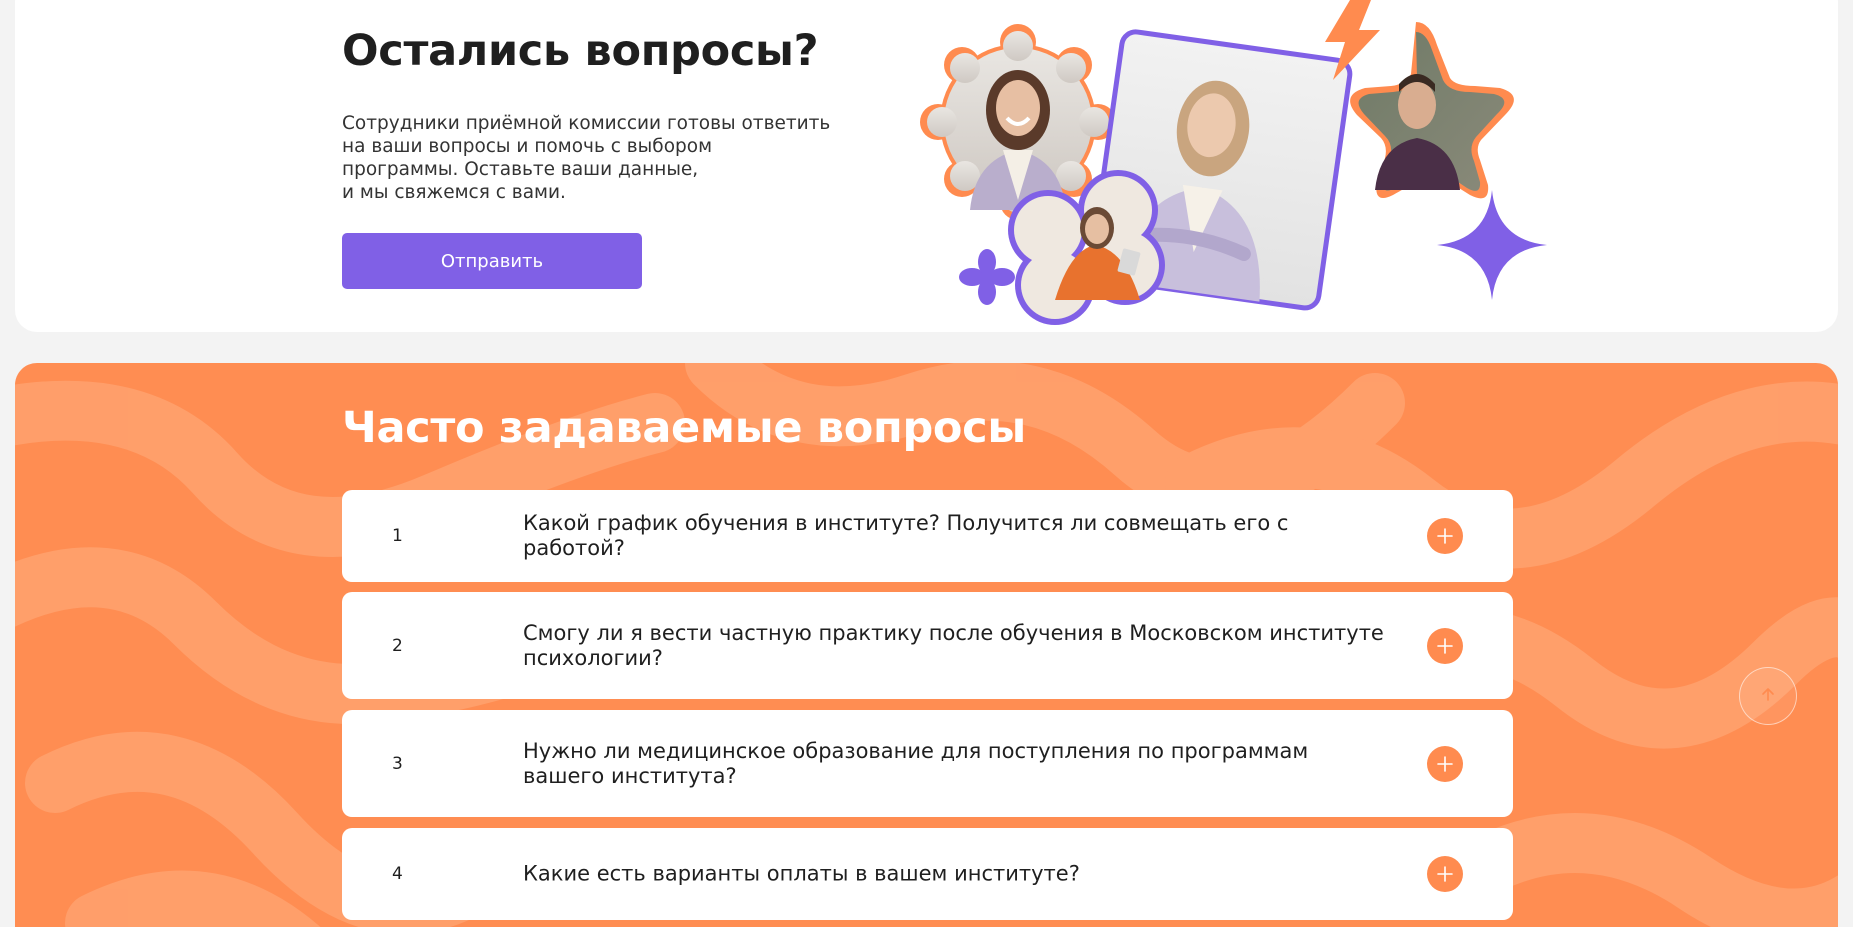  What do you see at coordinates (397, 874) in the screenshot?
I see `faq-item-number: 4` at bounding box center [397, 874].